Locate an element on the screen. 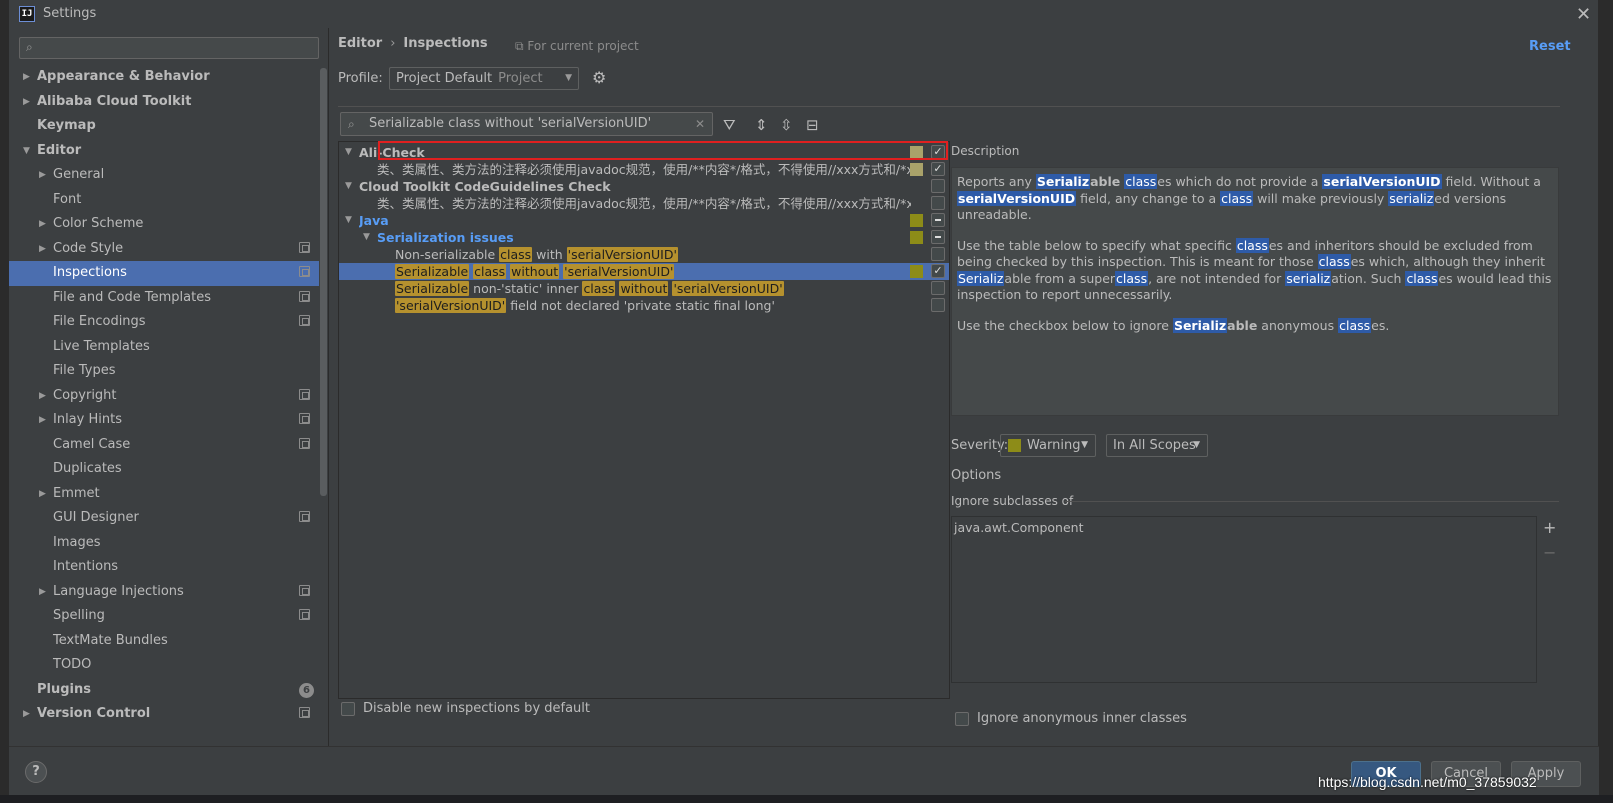 This screenshot has width=1613, height=803. sidebar-item-camel-case: Camel Case is located at coordinates (164, 445).